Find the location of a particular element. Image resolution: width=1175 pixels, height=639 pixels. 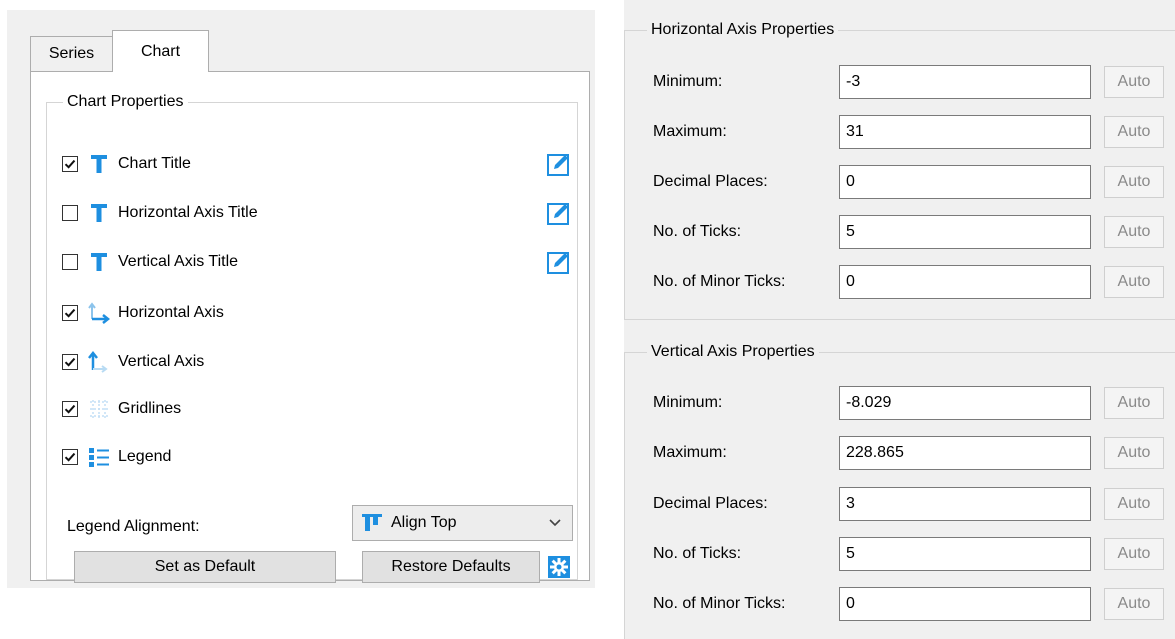

horizontal-axis-title-row: Horizontal Axis Title is located at coordinates (160, 213).